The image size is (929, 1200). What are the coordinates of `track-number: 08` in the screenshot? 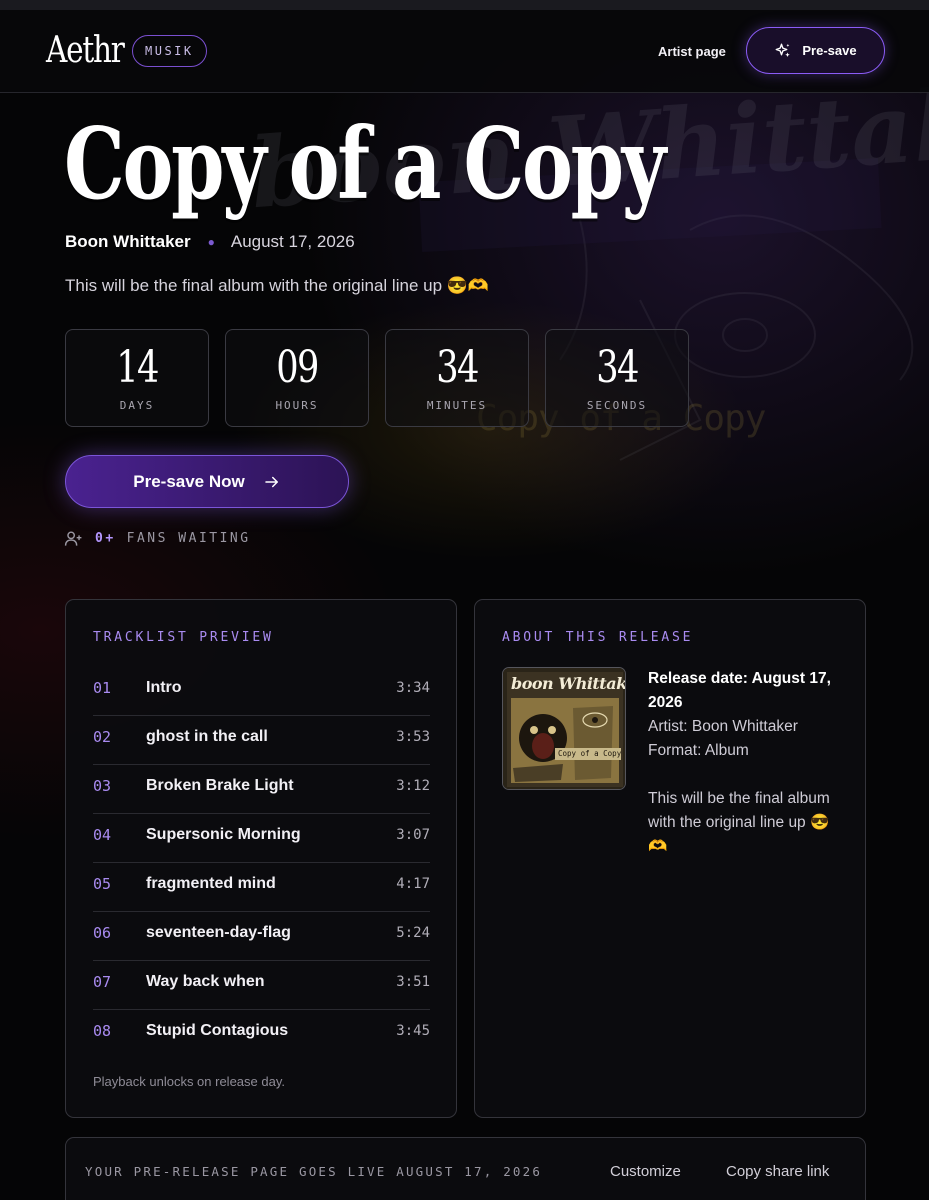 It's located at (102, 1031).